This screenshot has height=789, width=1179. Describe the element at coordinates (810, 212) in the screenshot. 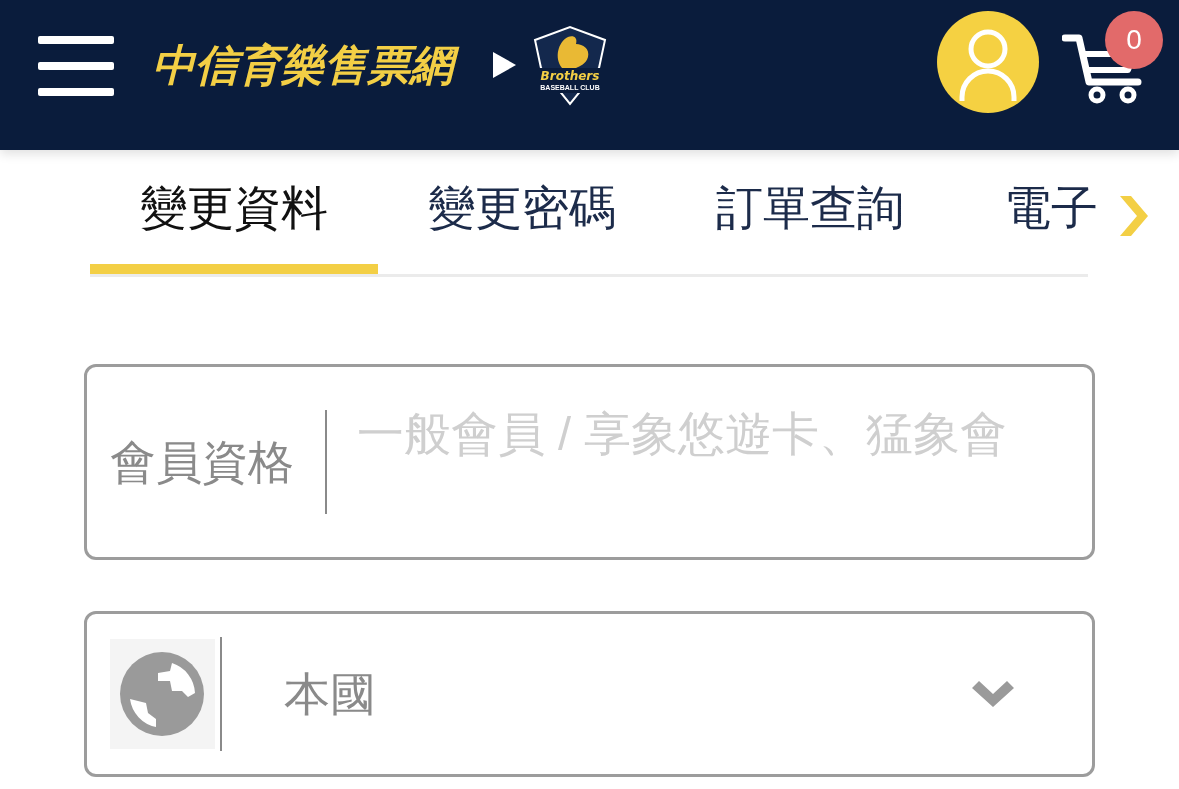

I see `tab: 訂單查詢` at that location.